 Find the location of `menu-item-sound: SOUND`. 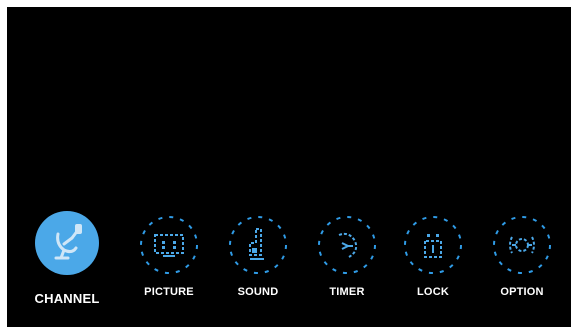

menu-item-sound: SOUND is located at coordinates (258, 265).